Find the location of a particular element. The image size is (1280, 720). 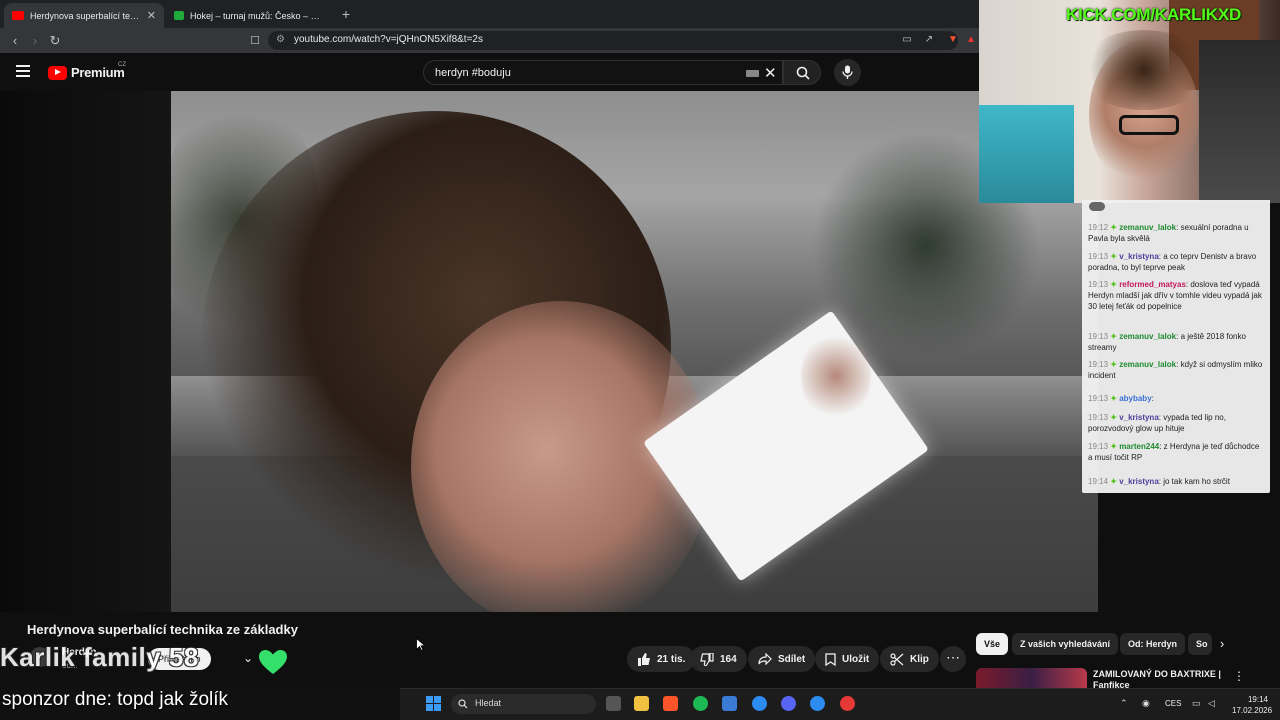

keyboard-icon is located at coordinates (752, 73).